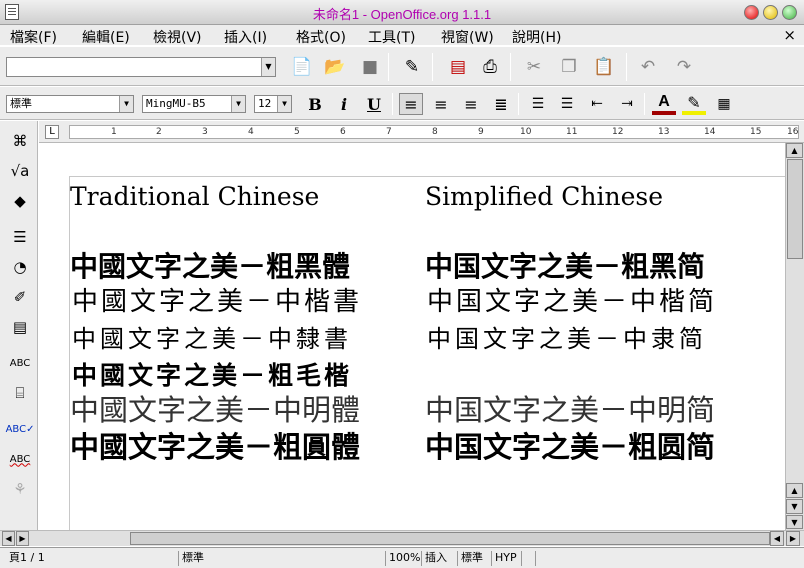  What do you see at coordinates (194, 104) in the screenshot?
I see `font-name-combo: MingMU-B5 ▼` at bounding box center [194, 104].